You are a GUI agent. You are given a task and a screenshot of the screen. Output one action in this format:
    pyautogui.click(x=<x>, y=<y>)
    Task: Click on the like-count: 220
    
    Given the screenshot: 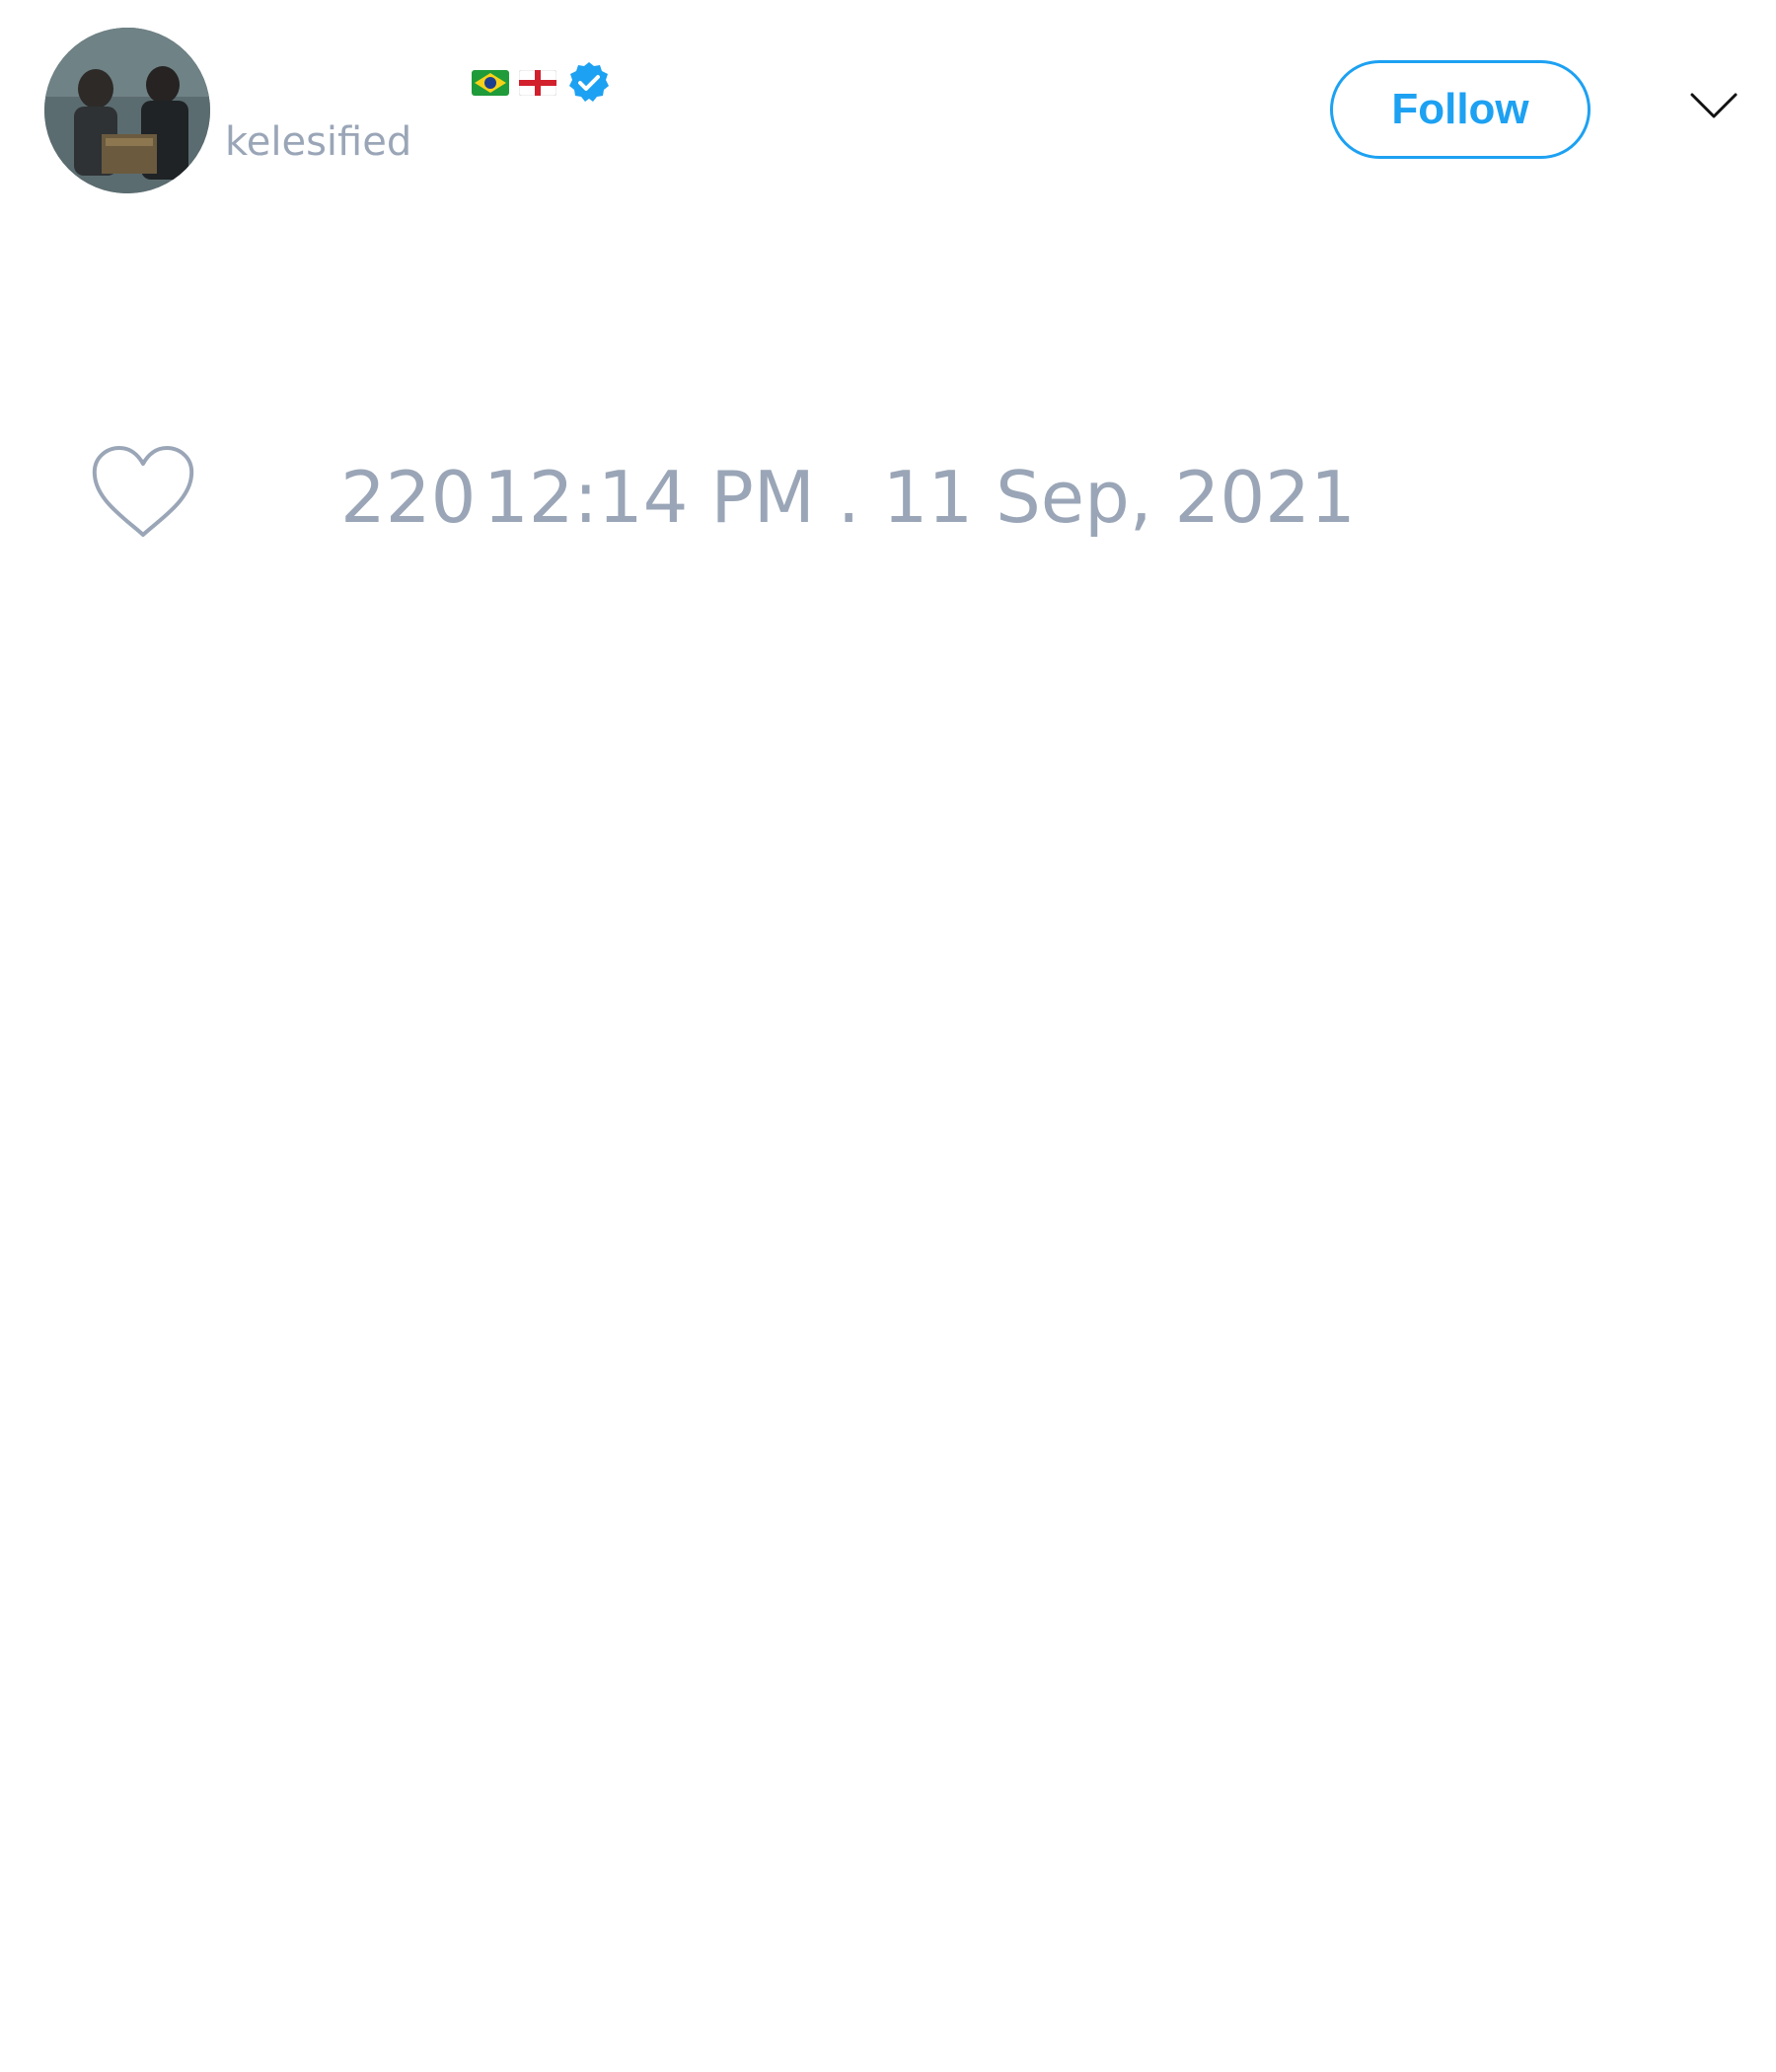 What is the action you would take?
    pyautogui.click(x=409, y=498)
    